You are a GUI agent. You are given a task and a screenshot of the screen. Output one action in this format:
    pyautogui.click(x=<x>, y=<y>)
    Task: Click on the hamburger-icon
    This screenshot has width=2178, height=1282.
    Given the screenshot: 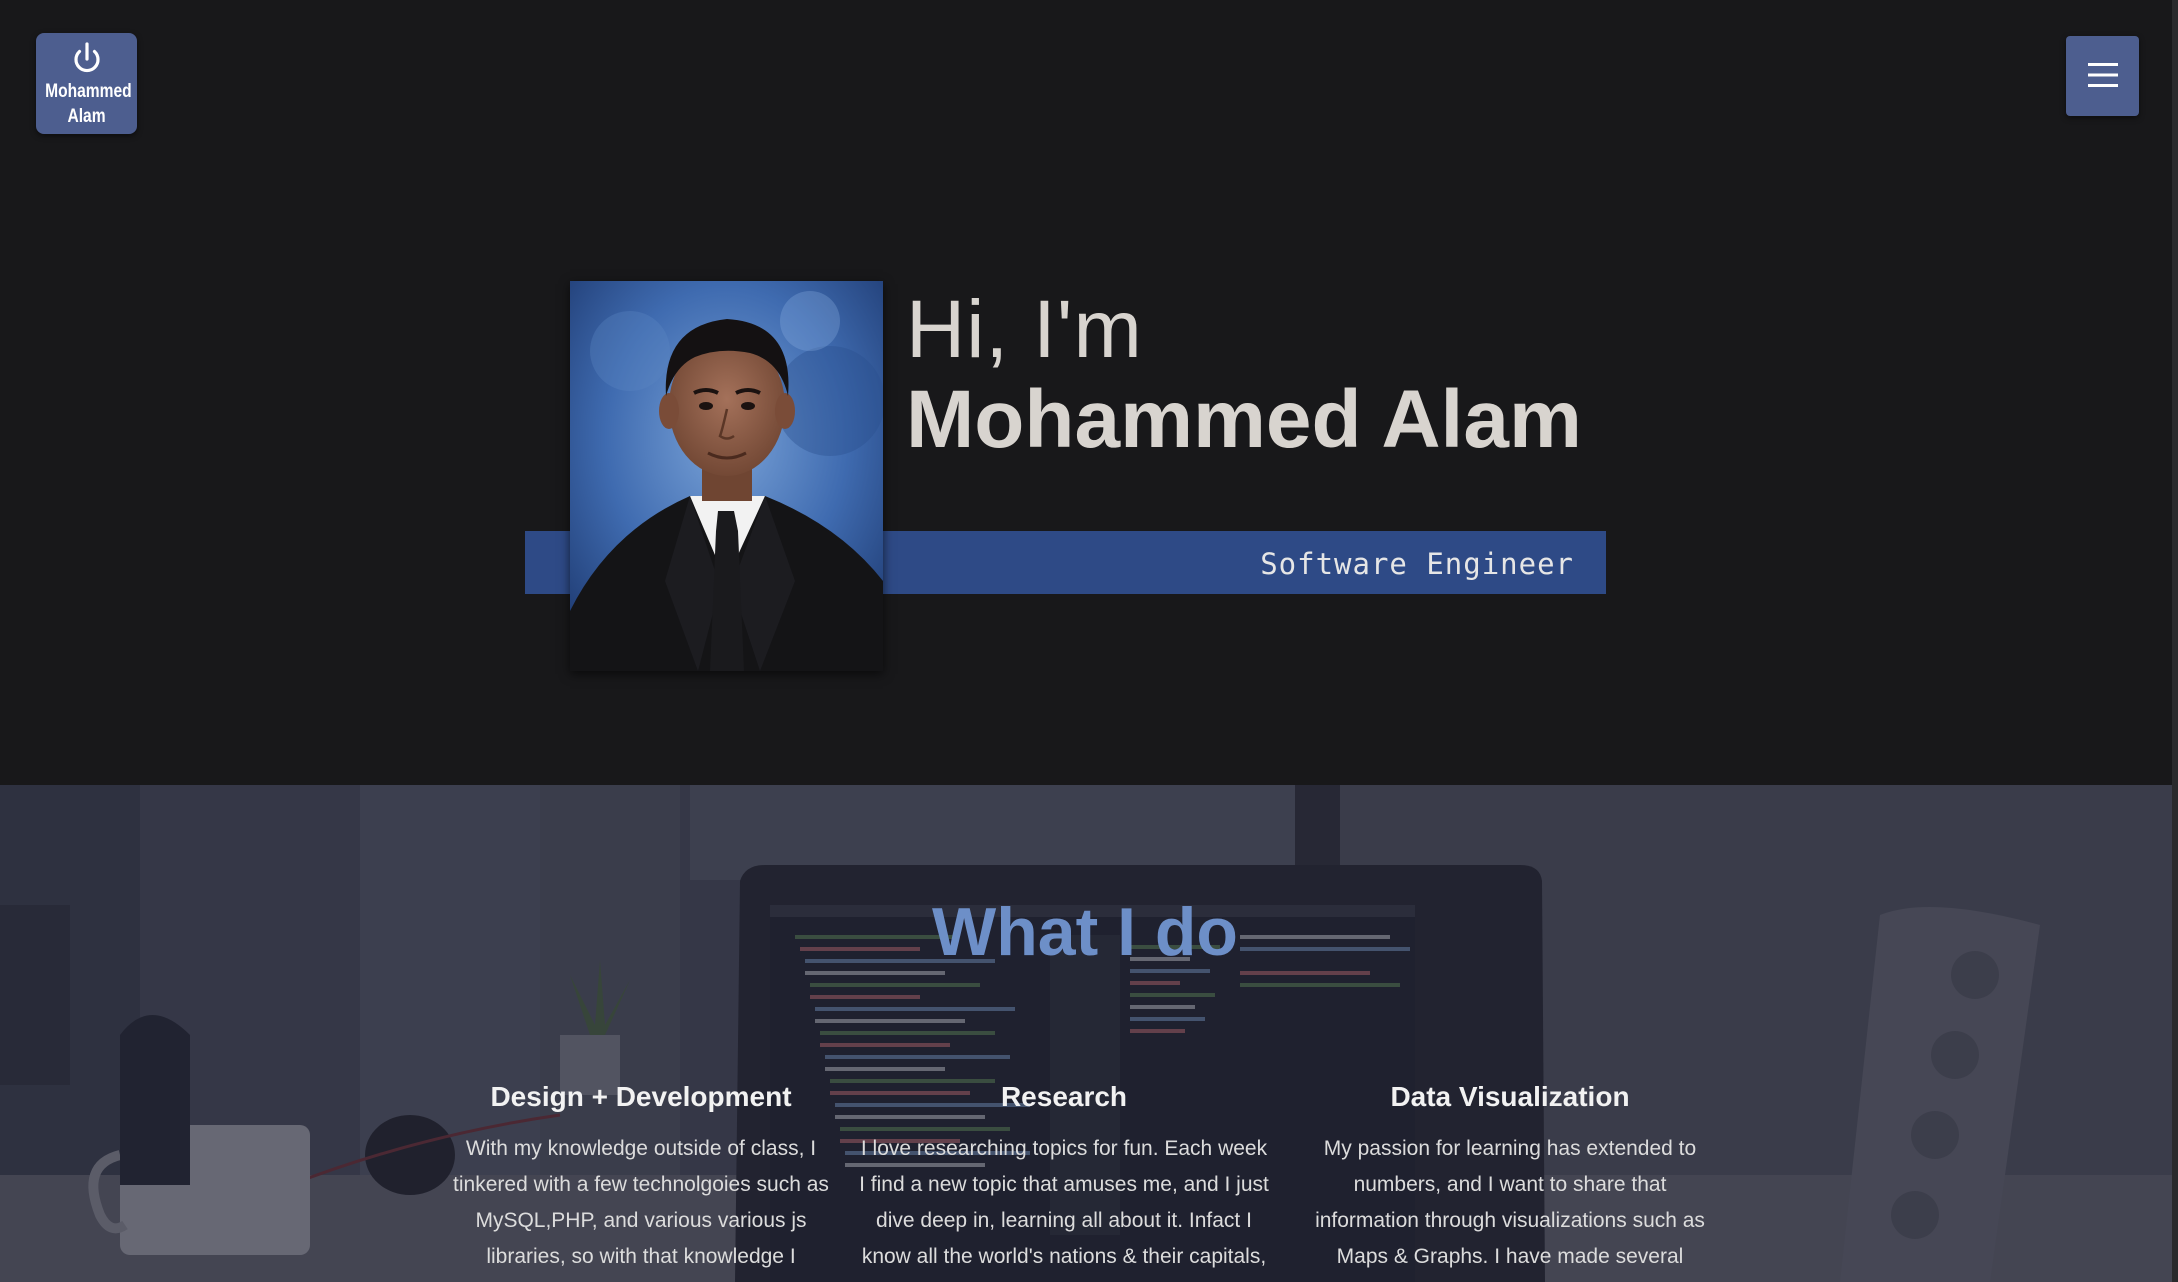 What is the action you would take?
    pyautogui.click(x=2102, y=75)
    